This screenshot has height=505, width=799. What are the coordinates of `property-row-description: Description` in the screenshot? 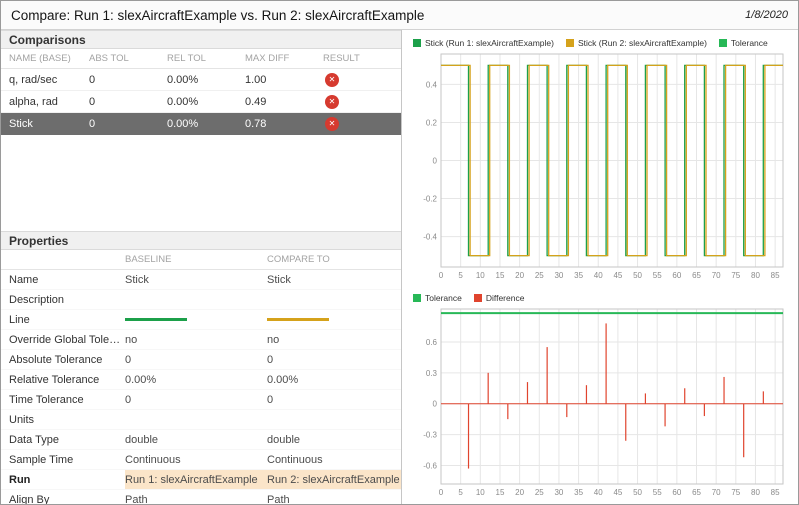 It's located at (201, 300).